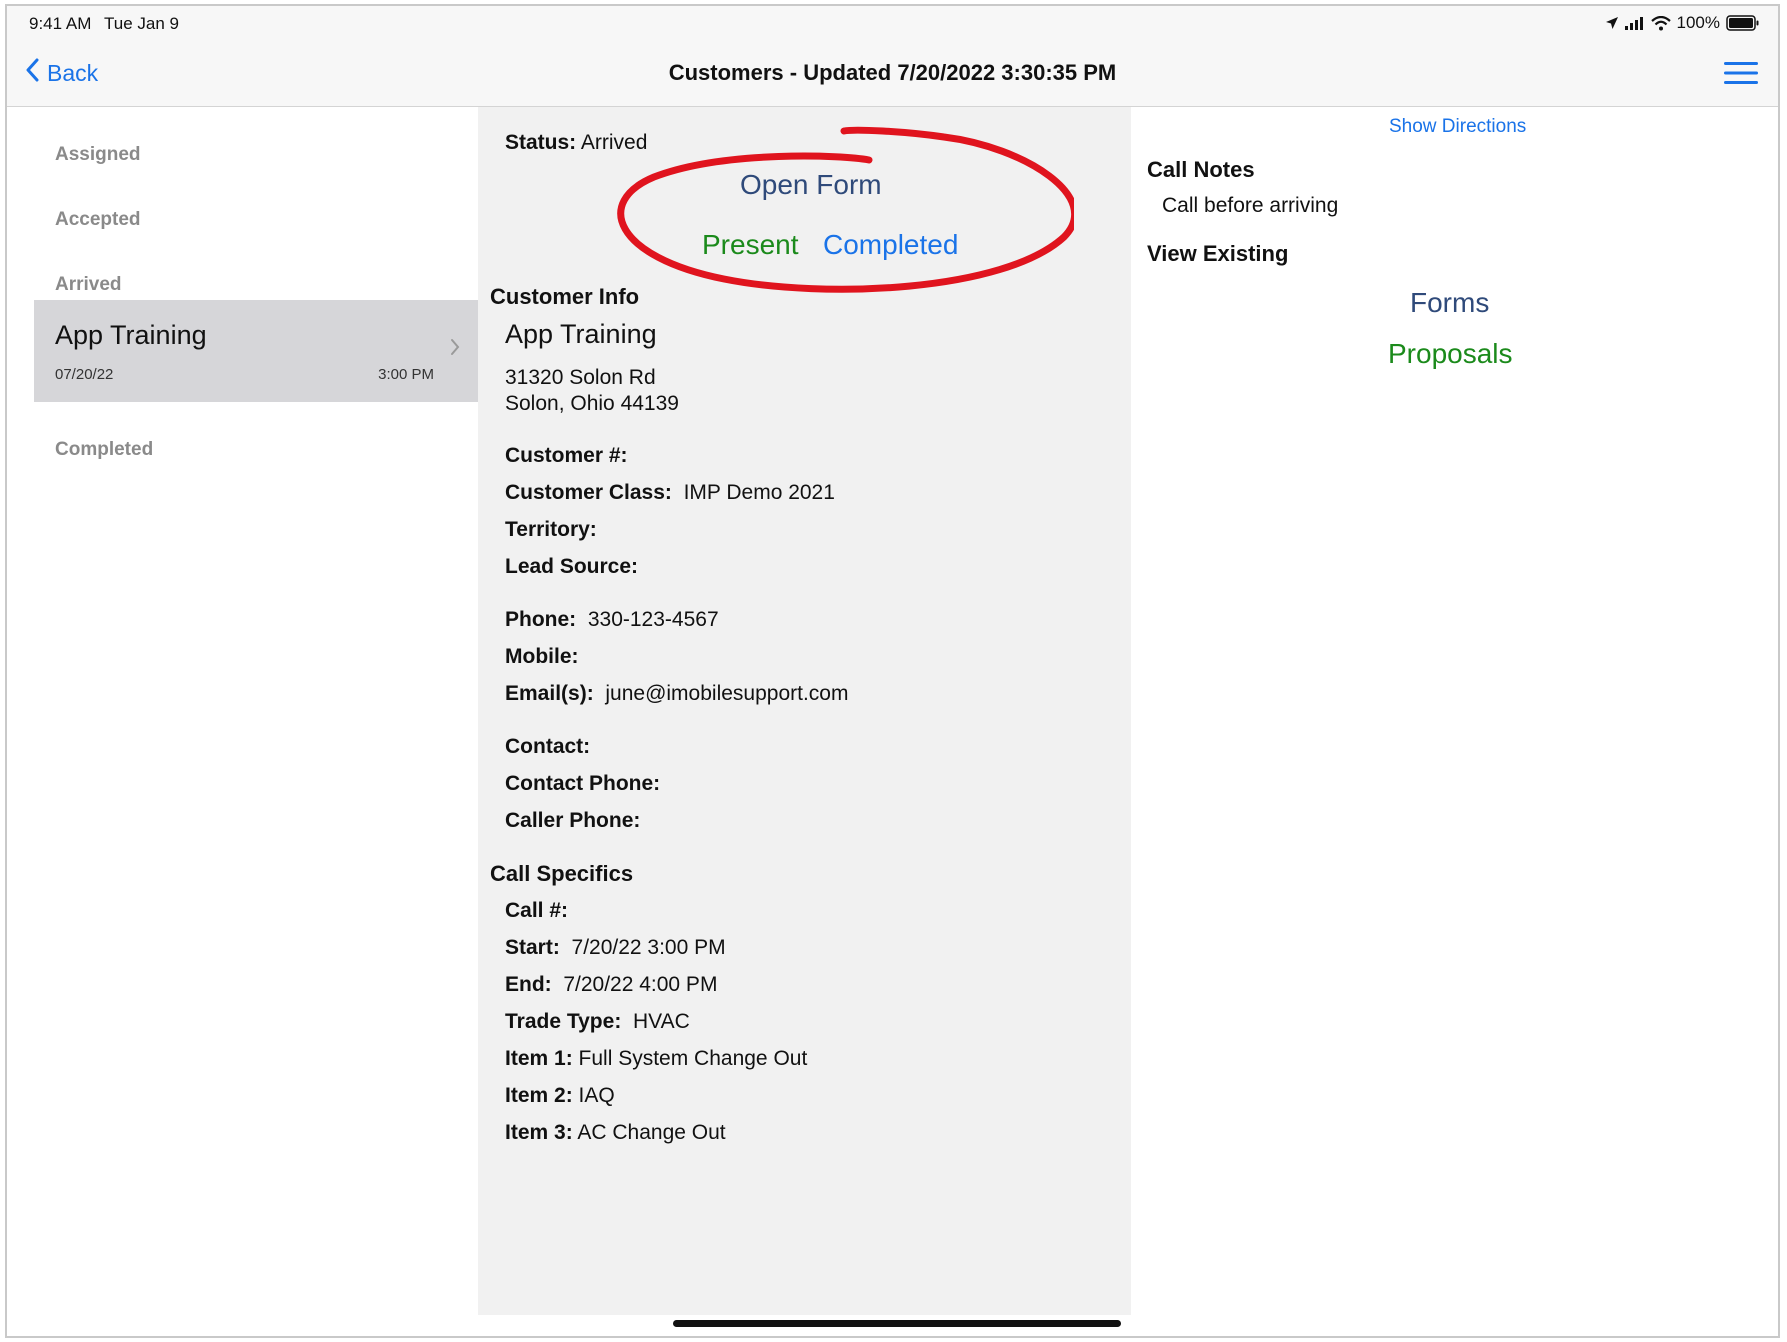  What do you see at coordinates (1218, 253) in the screenshot?
I see `view-existing-header: View Existing` at bounding box center [1218, 253].